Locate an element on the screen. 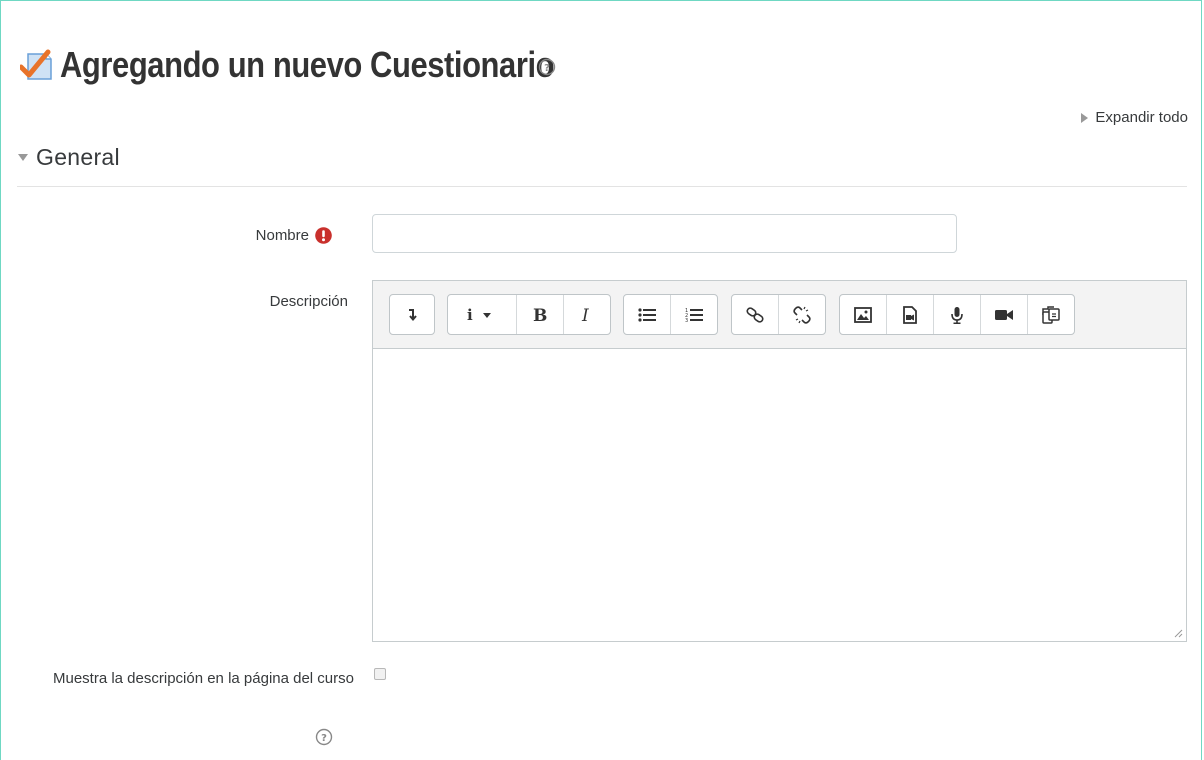 This screenshot has width=1204, height=760. page-title: Agregando un nuevo Cuestionario is located at coordinates (307, 64).